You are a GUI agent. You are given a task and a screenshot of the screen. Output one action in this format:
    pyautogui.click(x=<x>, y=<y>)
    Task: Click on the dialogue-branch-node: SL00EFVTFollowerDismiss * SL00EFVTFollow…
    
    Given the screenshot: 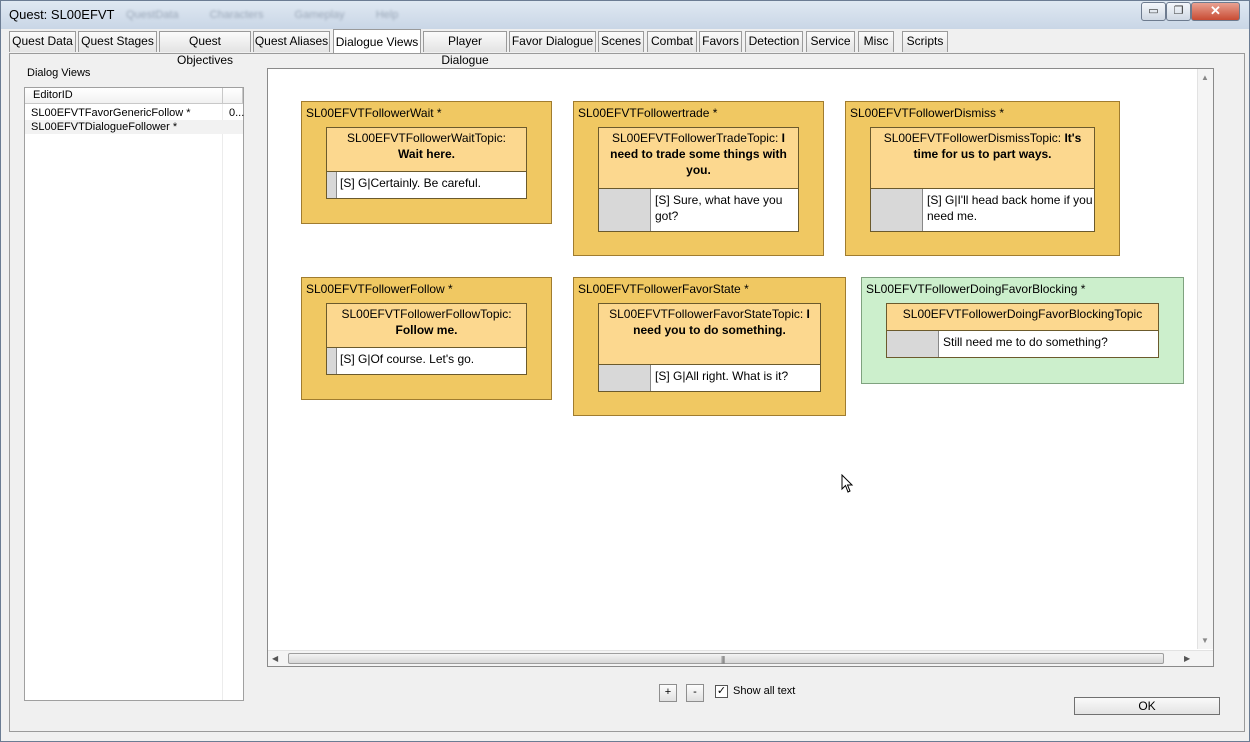 What is the action you would take?
    pyautogui.click(x=982, y=178)
    